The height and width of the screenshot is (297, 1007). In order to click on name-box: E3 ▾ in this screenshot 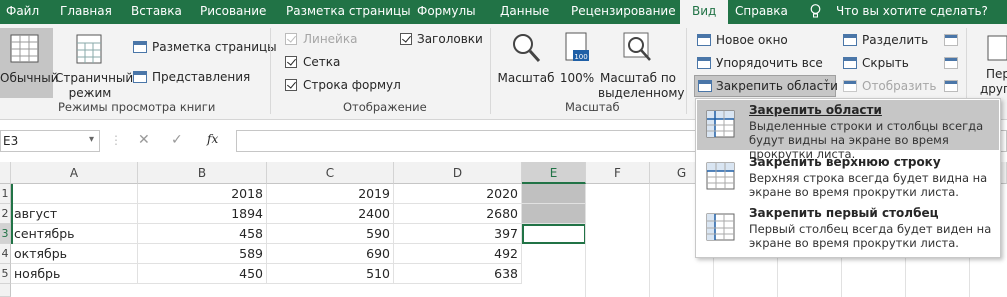, I will do `click(50, 141)`.